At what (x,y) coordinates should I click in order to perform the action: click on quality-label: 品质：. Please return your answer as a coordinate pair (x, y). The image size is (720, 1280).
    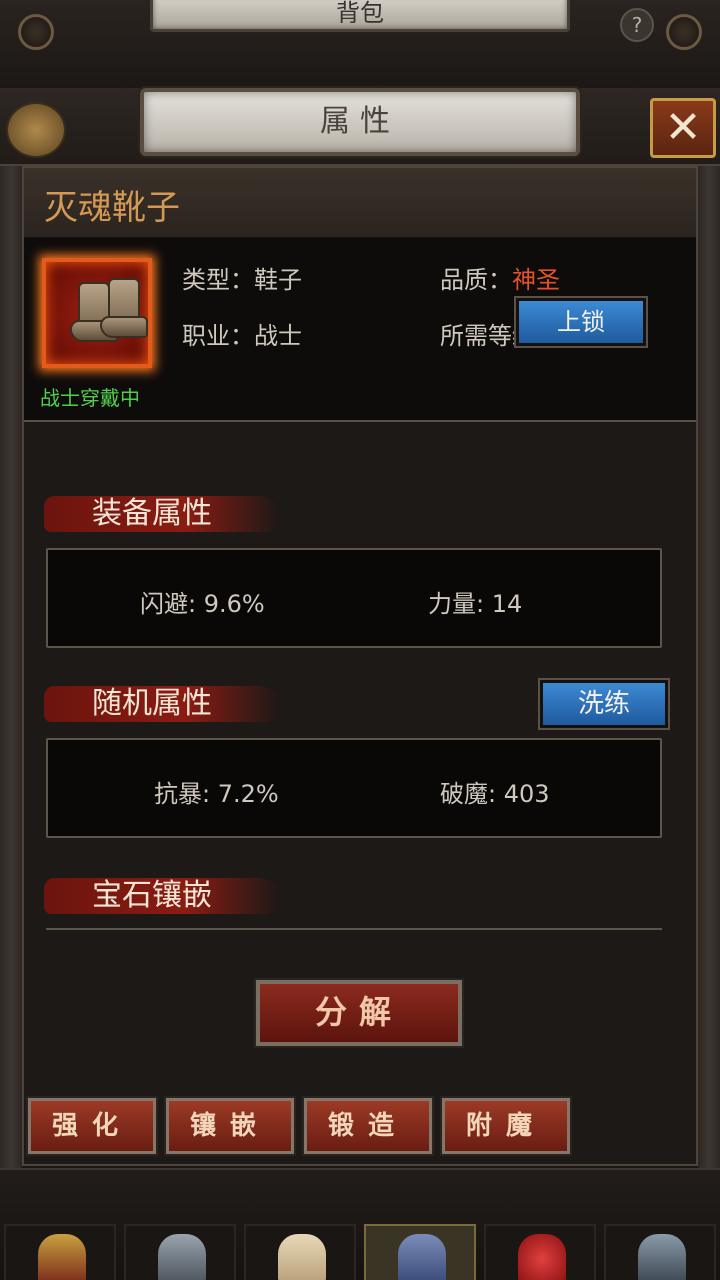
    Looking at the image, I should click on (476, 280).